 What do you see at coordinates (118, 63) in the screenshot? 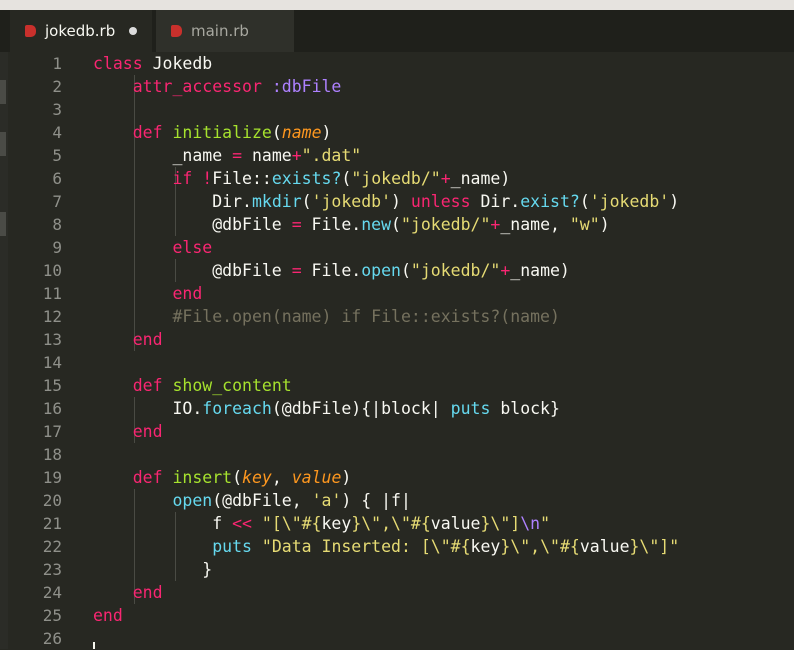
I see `code-token: class` at bounding box center [118, 63].